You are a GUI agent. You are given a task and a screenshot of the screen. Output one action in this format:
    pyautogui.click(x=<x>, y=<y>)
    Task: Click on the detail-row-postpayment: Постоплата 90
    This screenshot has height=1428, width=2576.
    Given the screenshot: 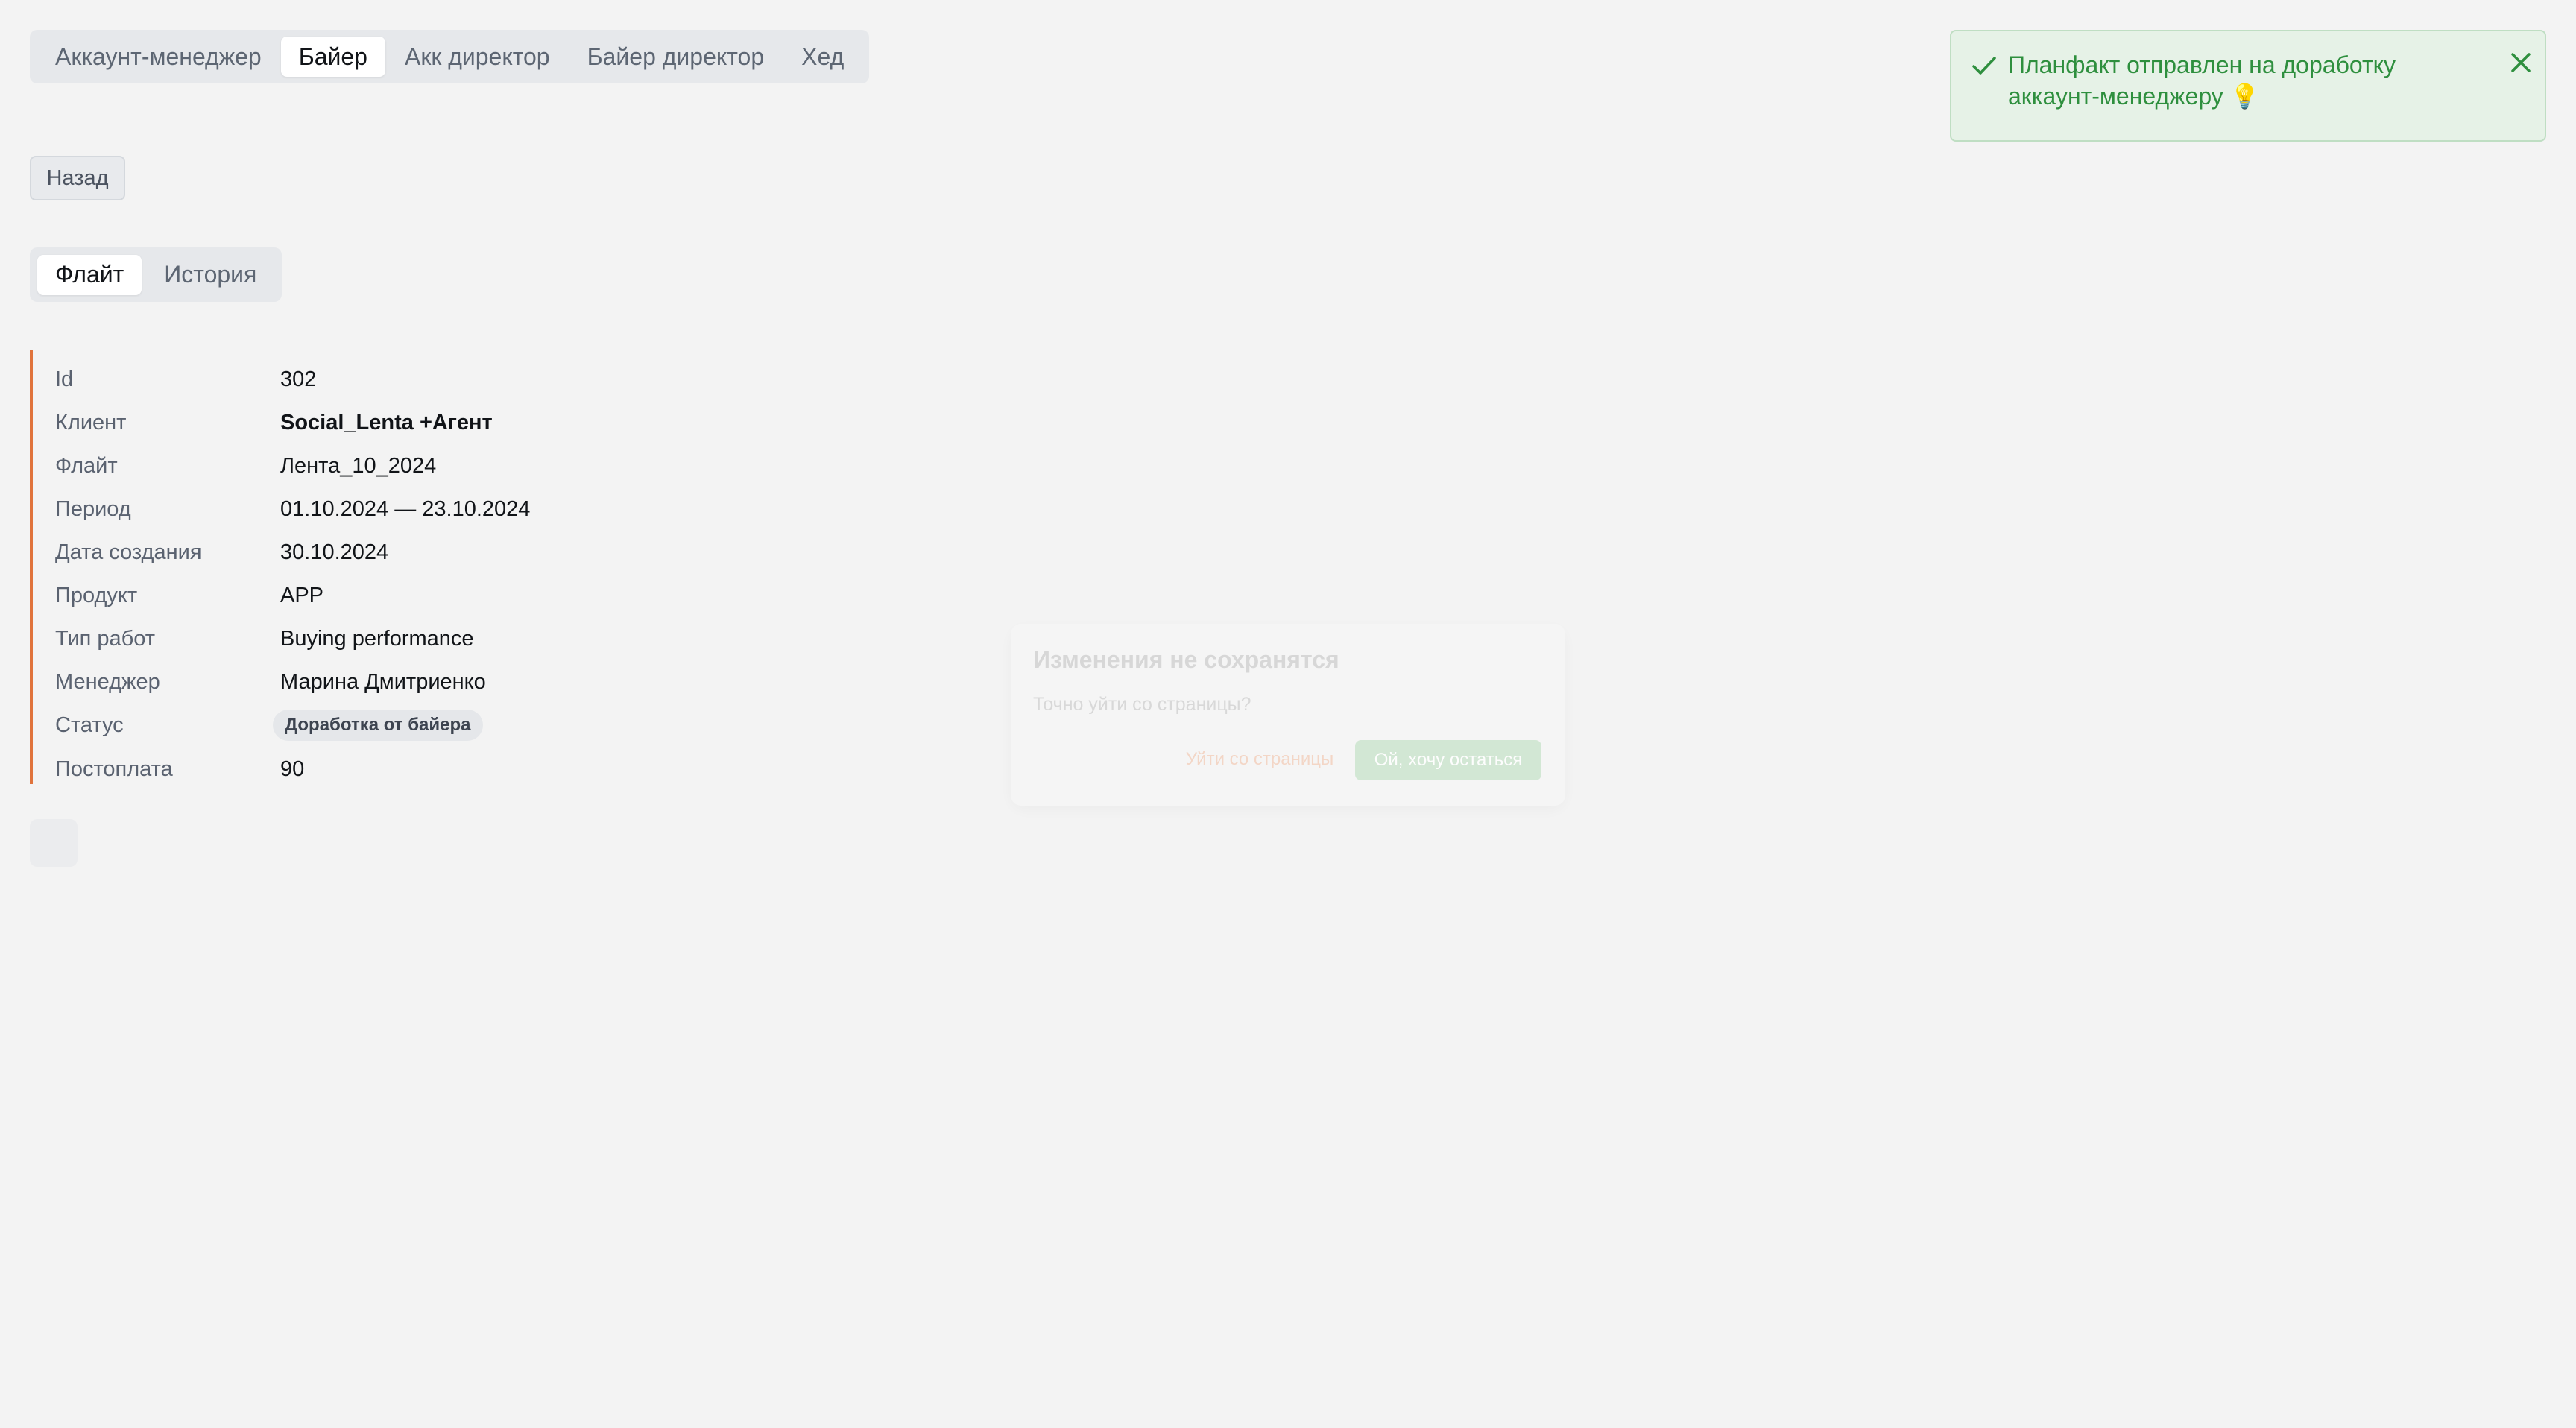 What is the action you would take?
    pyautogui.click(x=309, y=769)
    